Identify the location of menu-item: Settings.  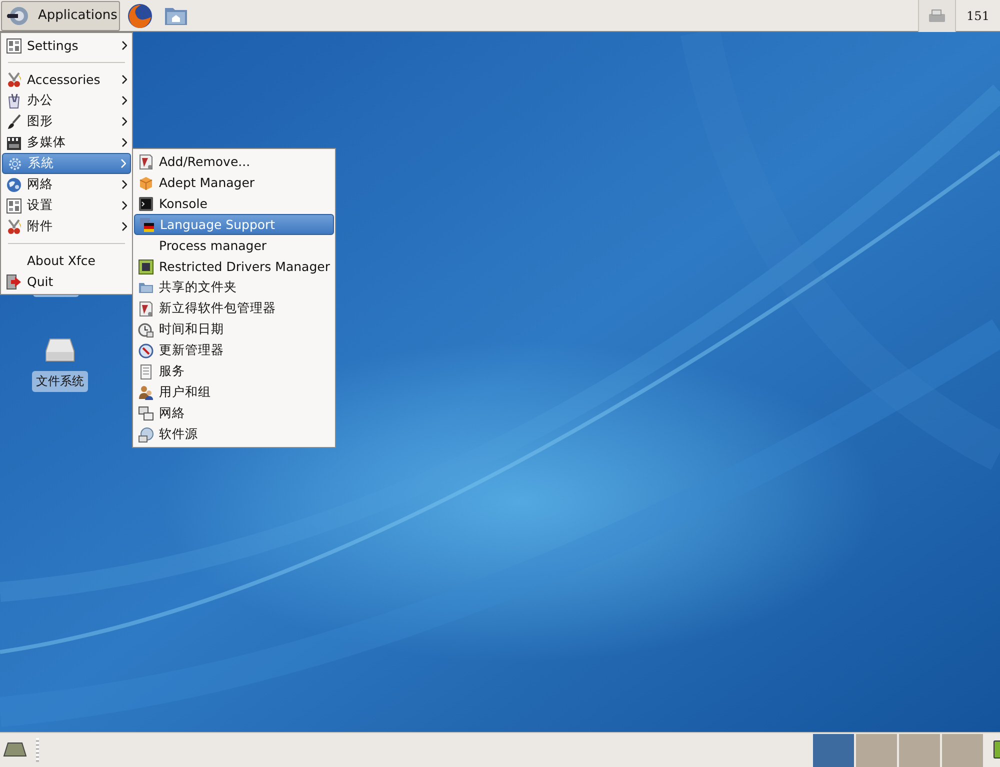
(66, 45).